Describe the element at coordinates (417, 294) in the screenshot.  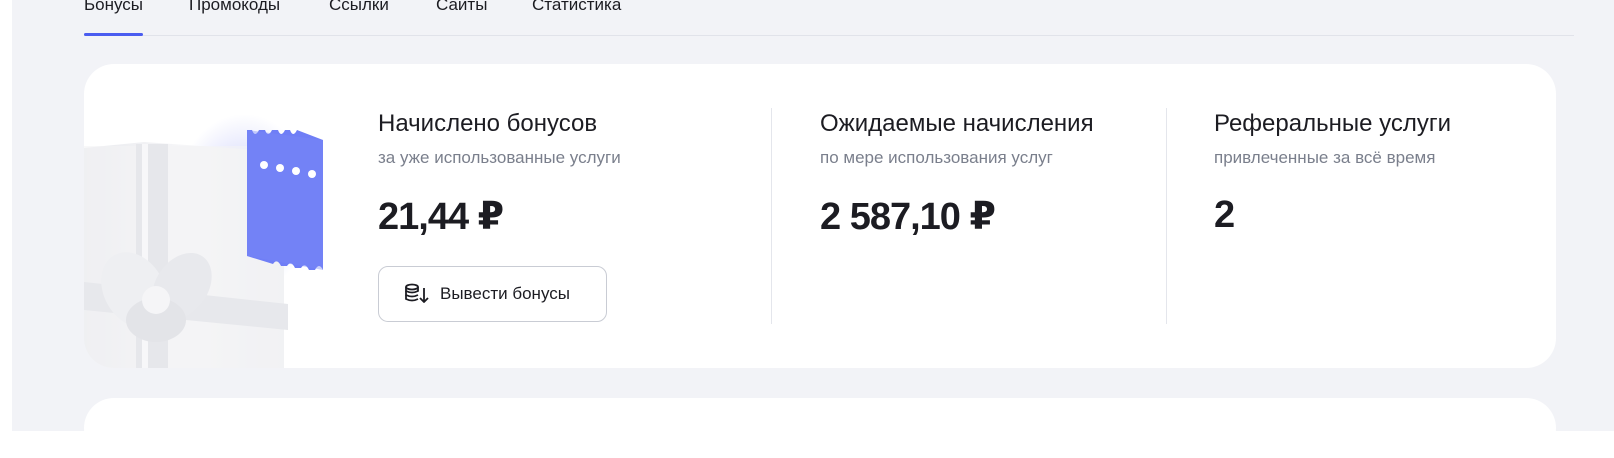
I see `coins-withdraw-icon` at that location.